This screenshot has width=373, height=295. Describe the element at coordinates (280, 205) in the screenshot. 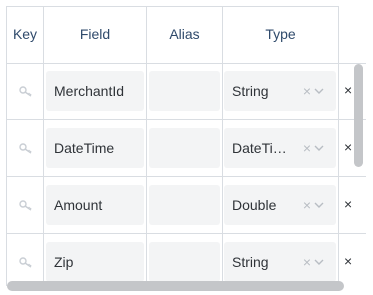

I see `type-select: Double ×` at that location.